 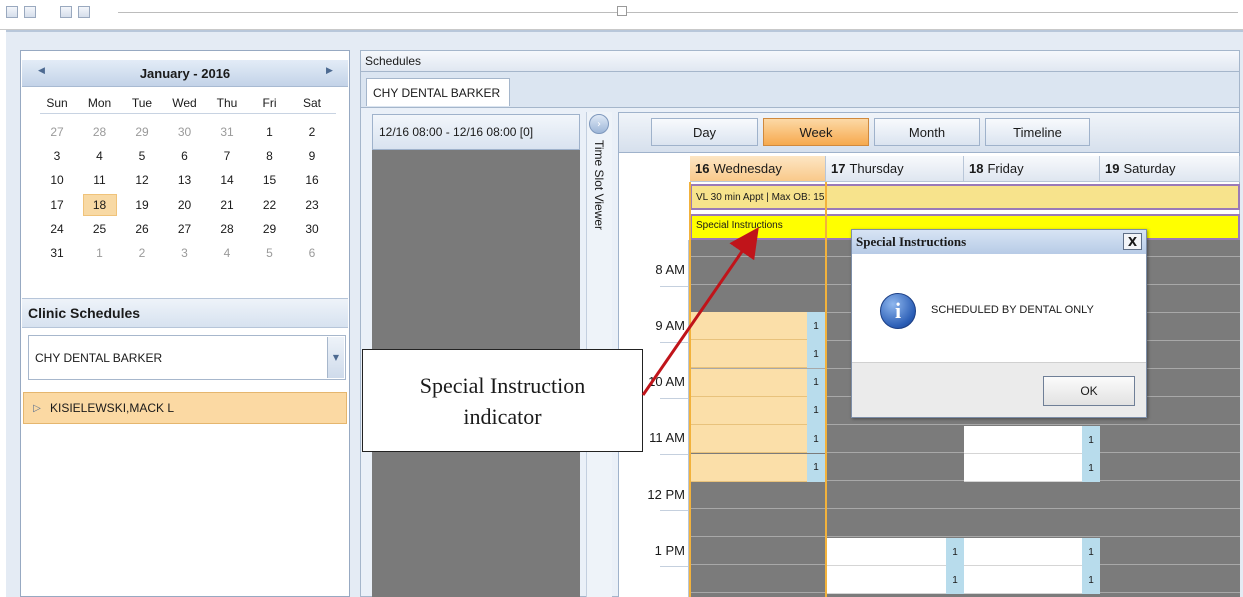 I want to click on calendar-day: 7, so click(x=227, y=156).